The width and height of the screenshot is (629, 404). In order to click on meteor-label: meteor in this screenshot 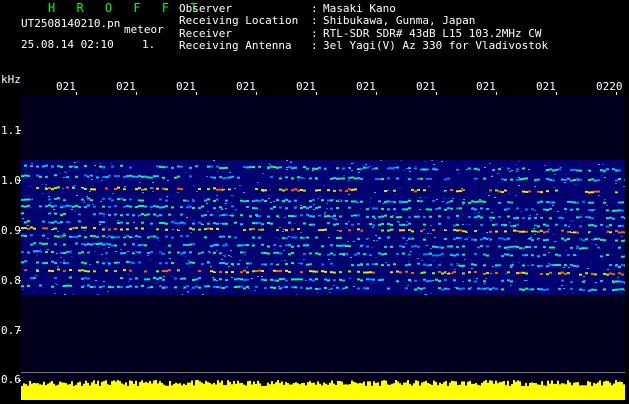, I will do `click(144, 29)`.